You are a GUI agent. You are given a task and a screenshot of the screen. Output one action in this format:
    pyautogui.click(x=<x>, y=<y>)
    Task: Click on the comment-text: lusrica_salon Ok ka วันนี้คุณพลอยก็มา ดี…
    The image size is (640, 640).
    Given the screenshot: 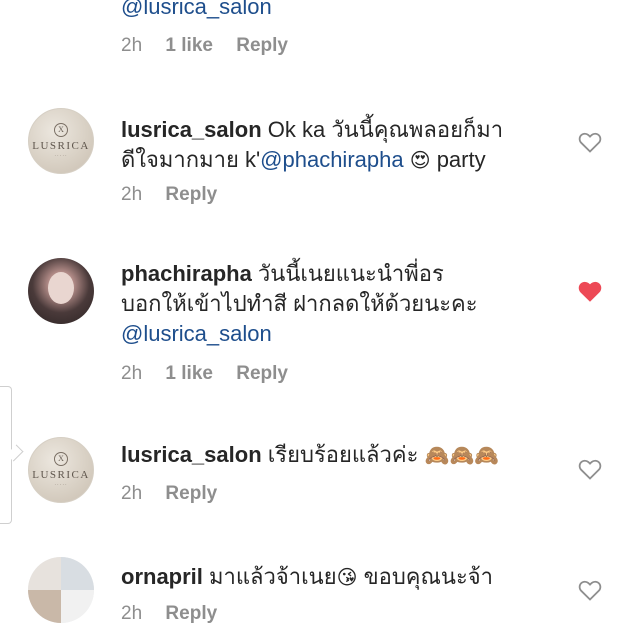 What is the action you would take?
    pyautogui.click(x=331, y=145)
    